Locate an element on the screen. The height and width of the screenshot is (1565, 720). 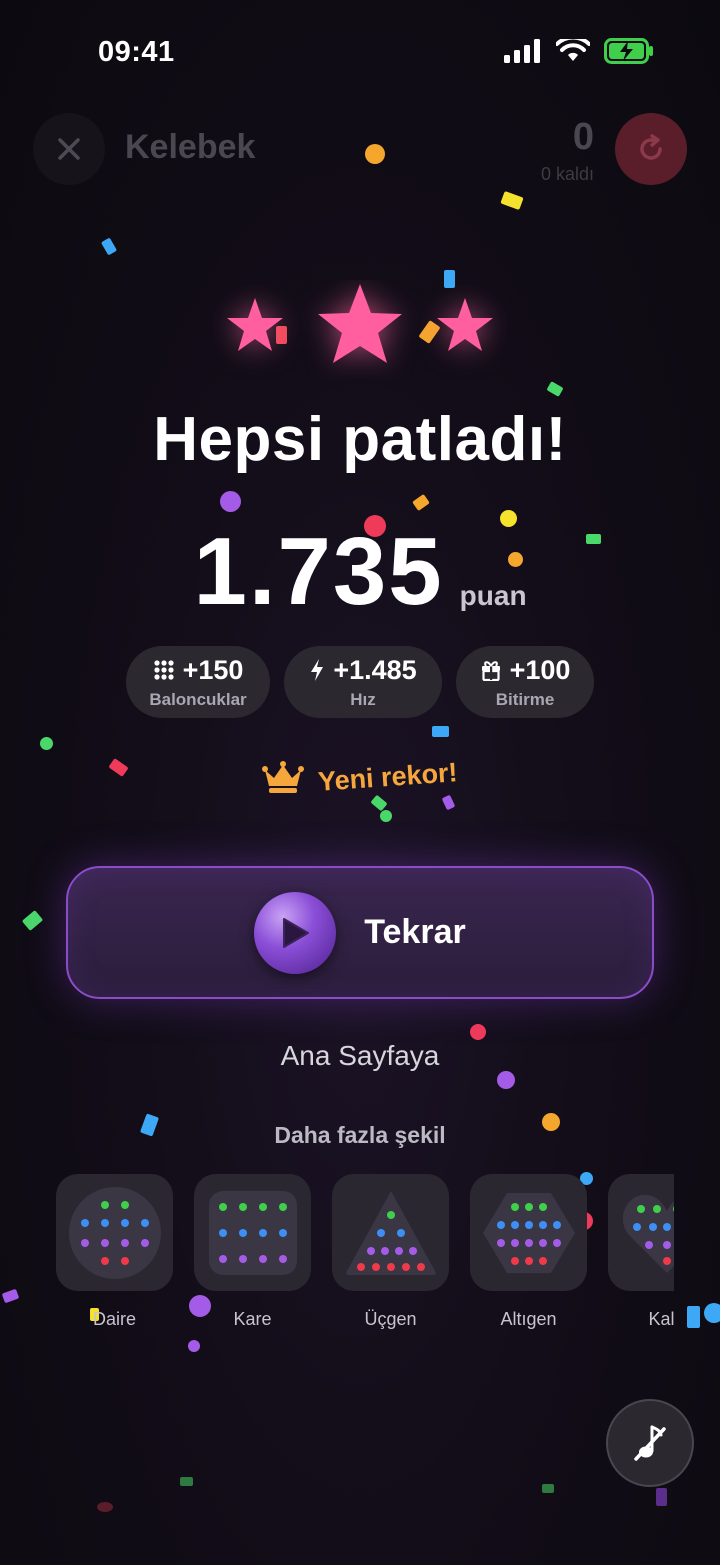
result-headline: Hepsi patladı! is located at coordinates (360, 439).